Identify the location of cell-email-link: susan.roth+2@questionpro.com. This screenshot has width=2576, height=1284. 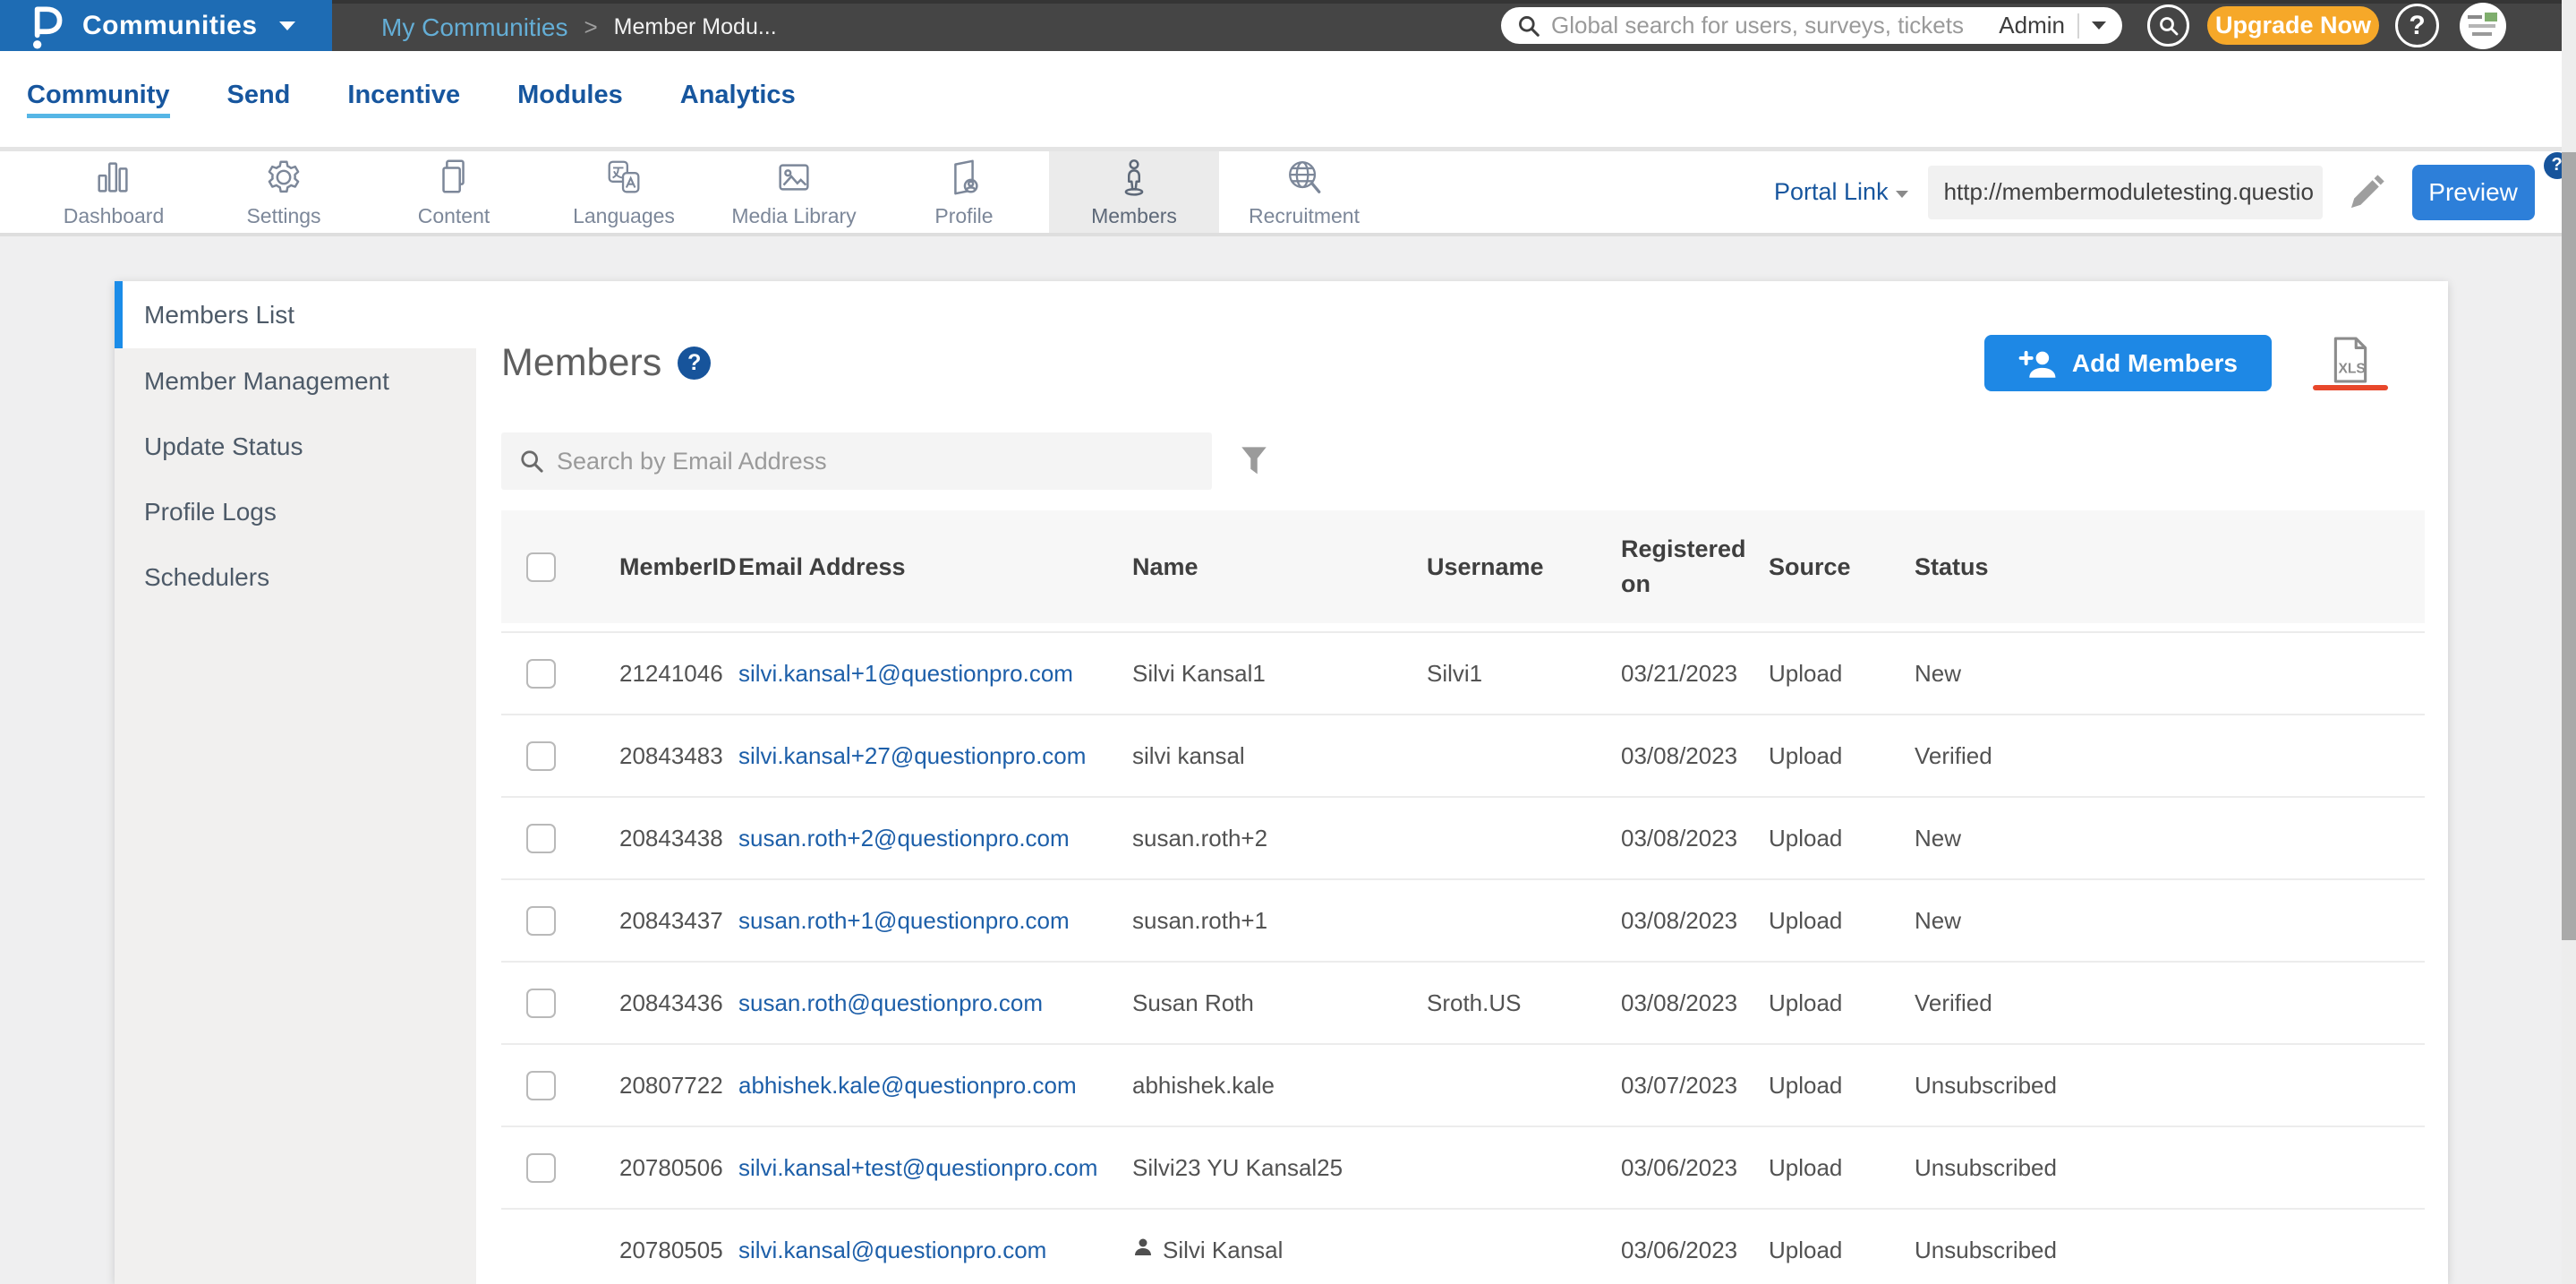
(904, 839).